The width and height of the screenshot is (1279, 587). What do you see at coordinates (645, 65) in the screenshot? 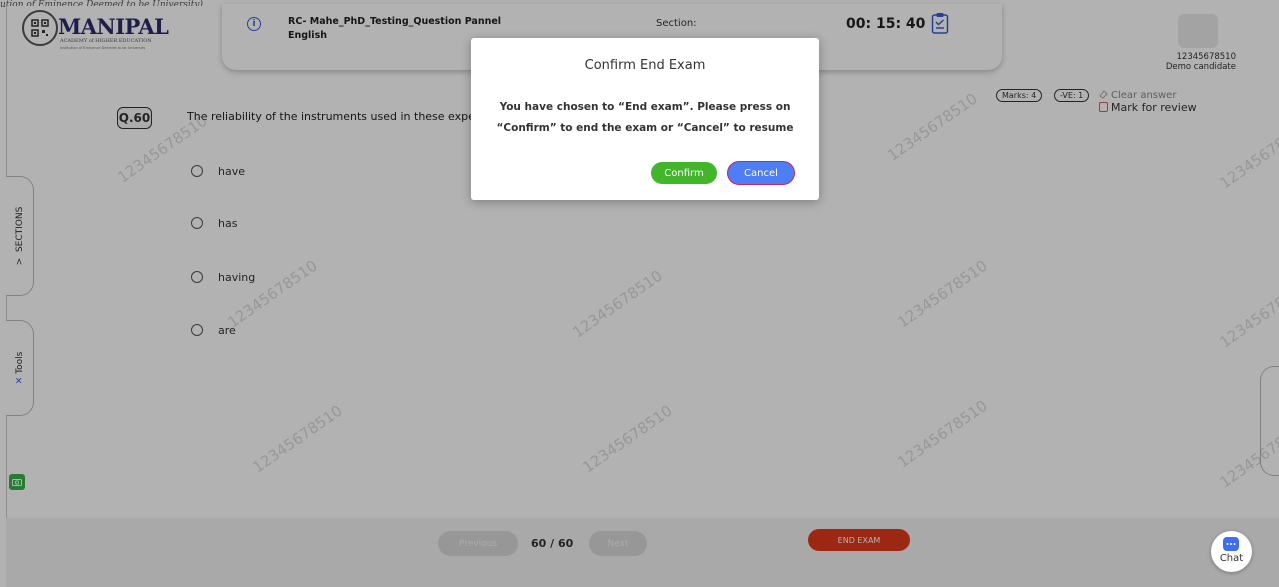
I see `dialog-title: Confirm End Exam` at bounding box center [645, 65].